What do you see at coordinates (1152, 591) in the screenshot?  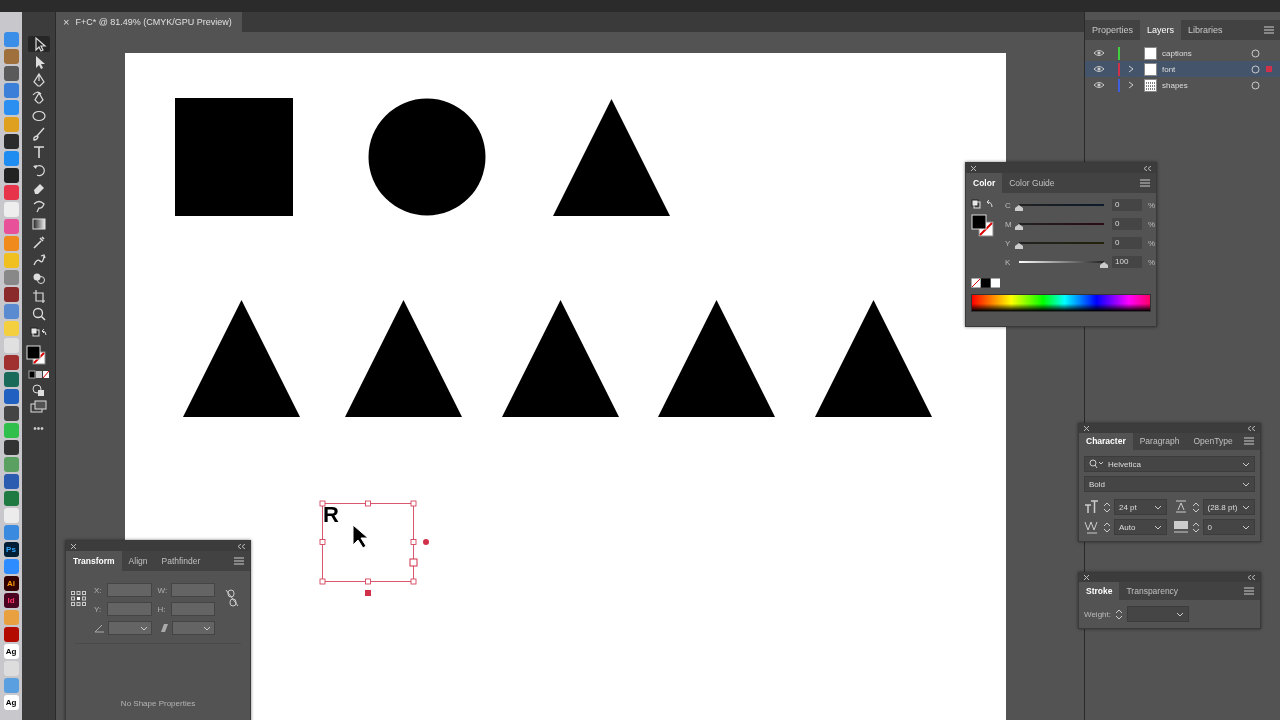 I see `panel-tab: Transparency` at bounding box center [1152, 591].